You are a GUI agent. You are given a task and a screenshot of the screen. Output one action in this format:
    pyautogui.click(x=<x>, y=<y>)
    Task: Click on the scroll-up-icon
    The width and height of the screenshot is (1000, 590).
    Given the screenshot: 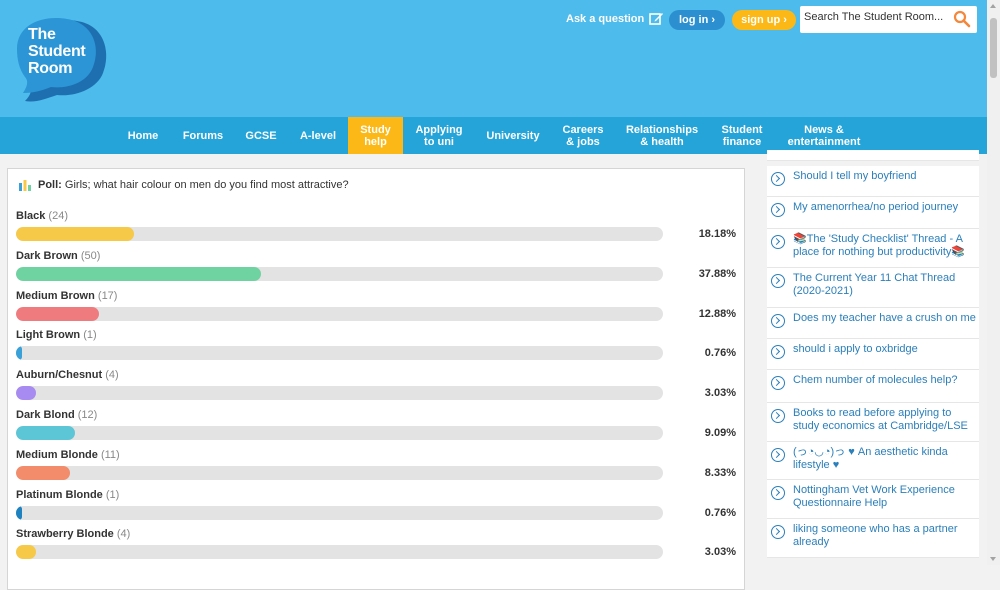 What is the action you would take?
    pyautogui.click(x=993, y=6)
    